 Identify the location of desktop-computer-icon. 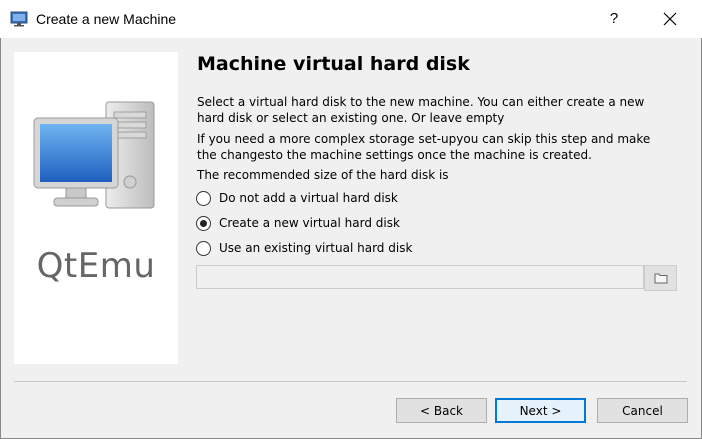
(97, 160).